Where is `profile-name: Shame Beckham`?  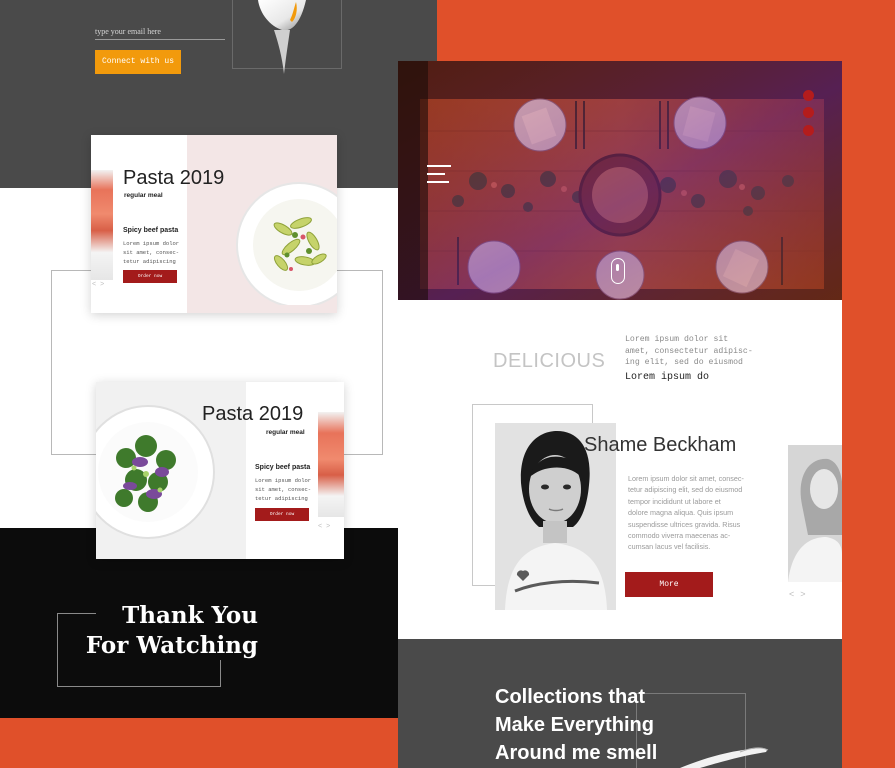 profile-name: Shame Beckham is located at coordinates (660, 445).